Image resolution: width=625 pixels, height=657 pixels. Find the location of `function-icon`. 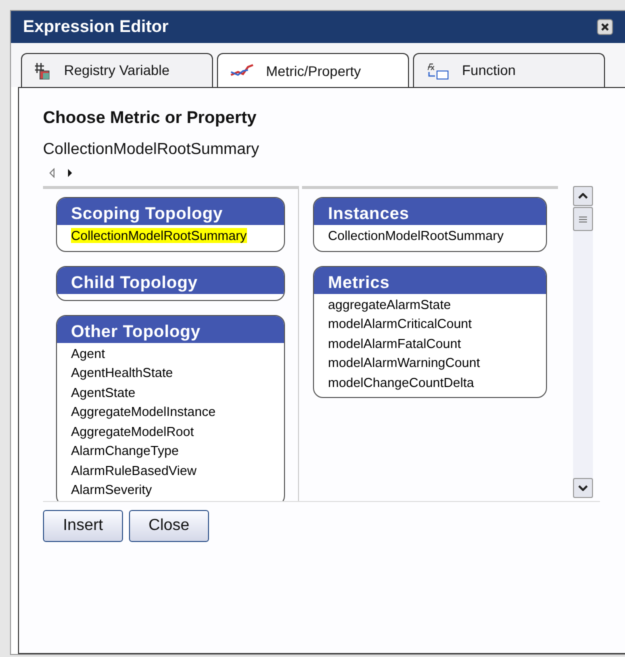

function-icon is located at coordinates (438, 71).